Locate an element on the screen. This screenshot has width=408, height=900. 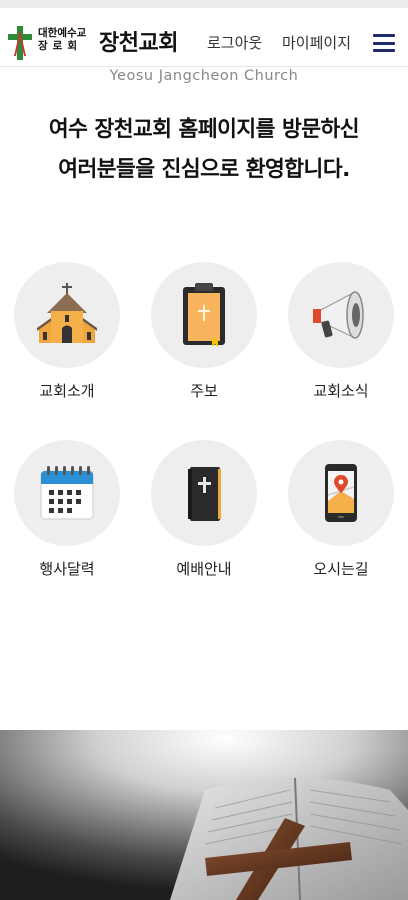
menu-tile-bulletin: 주보 is located at coordinates (204, 342).